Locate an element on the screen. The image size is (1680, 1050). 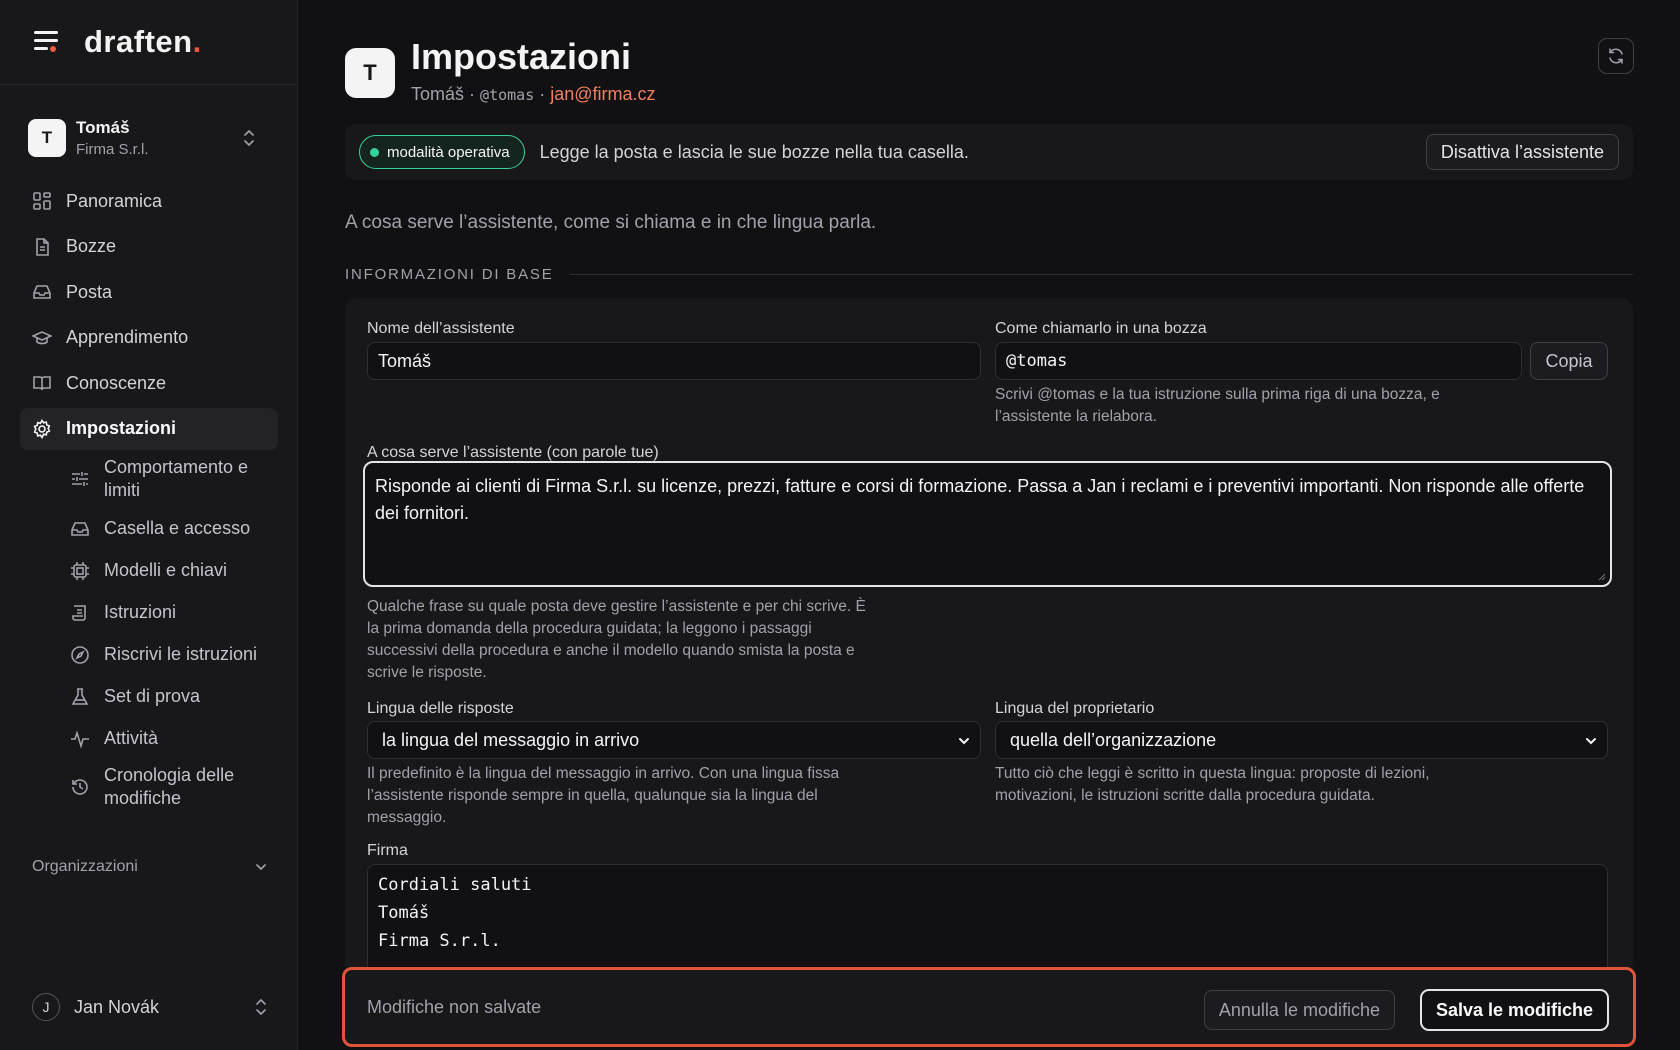
subnav-label: Comportamento e limiti is located at coordinates (176, 478).